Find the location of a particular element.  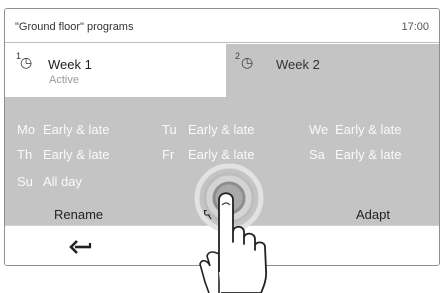

day-row-fr: Fr Early & late is located at coordinates (208, 154).